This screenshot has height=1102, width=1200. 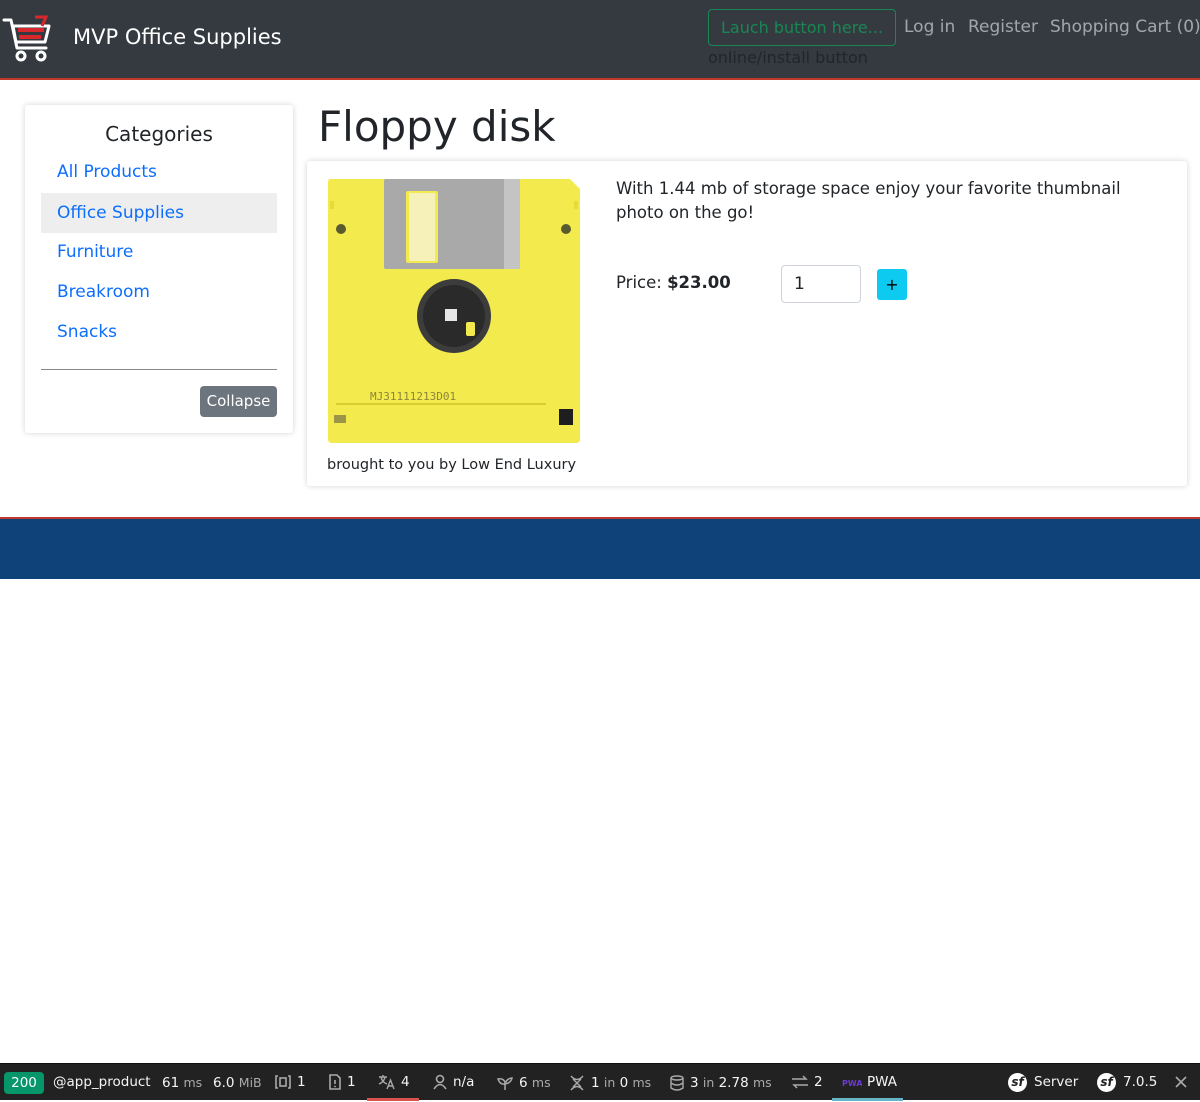 What do you see at coordinates (159, 332) in the screenshot?
I see `category-snacks: Snacks` at bounding box center [159, 332].